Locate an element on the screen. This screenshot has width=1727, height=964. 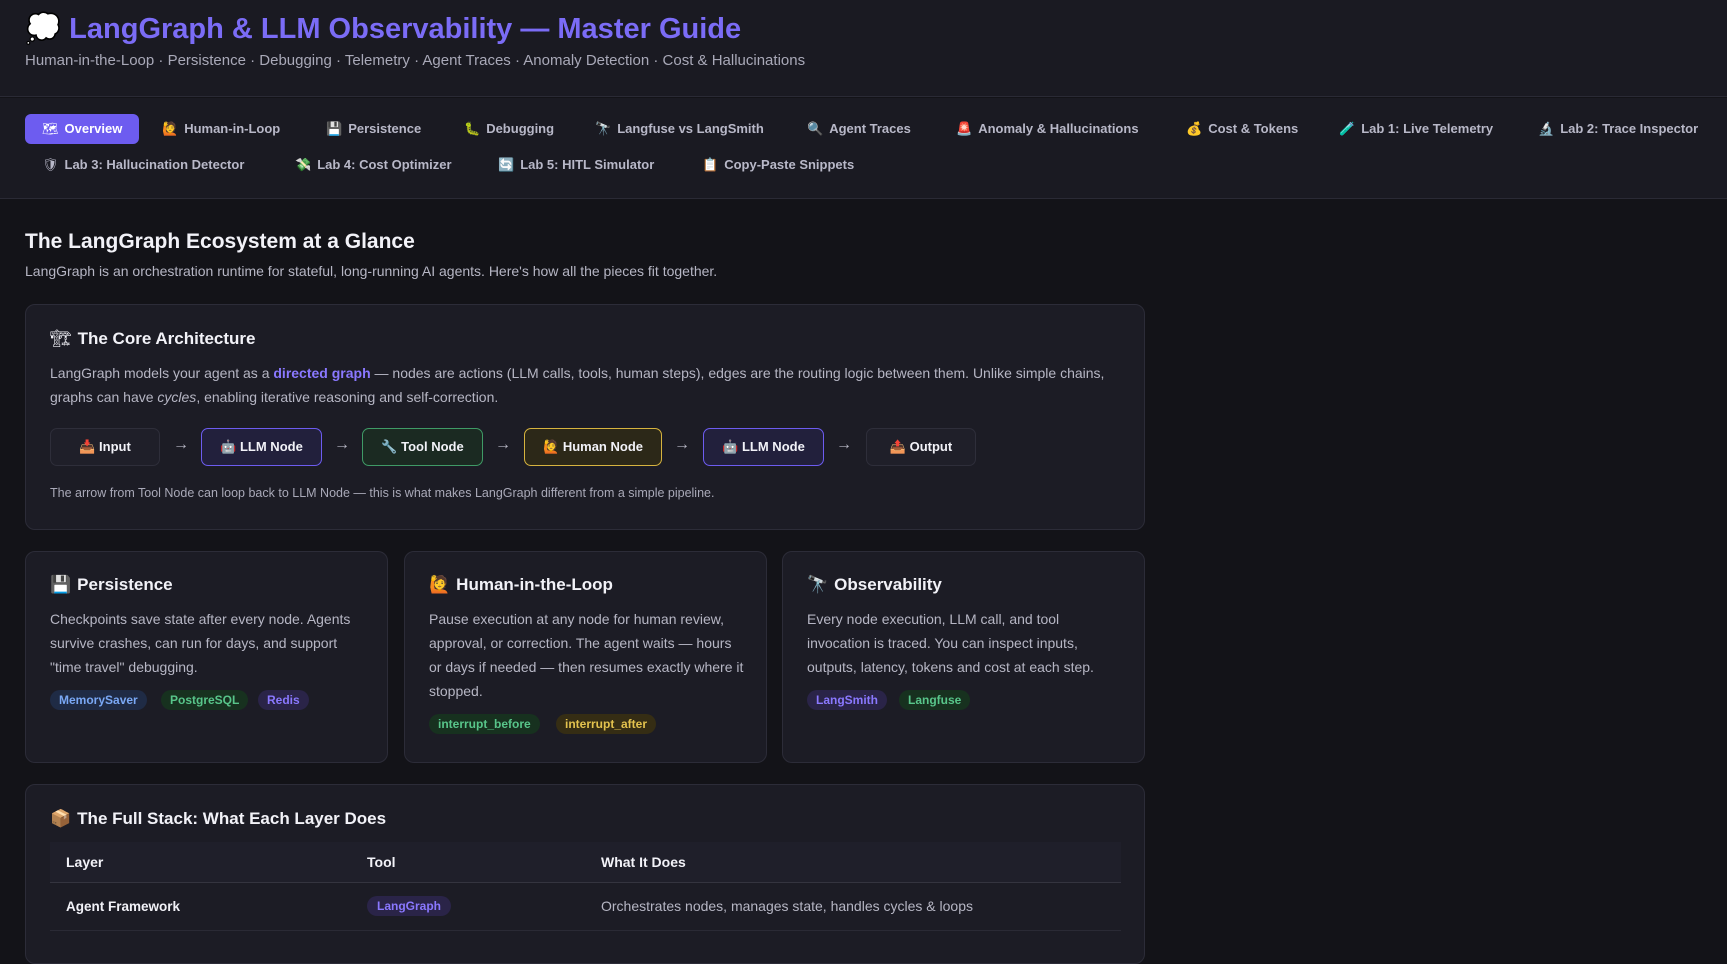
siren-icon: 🚨 is located at coordinates (964, 128).